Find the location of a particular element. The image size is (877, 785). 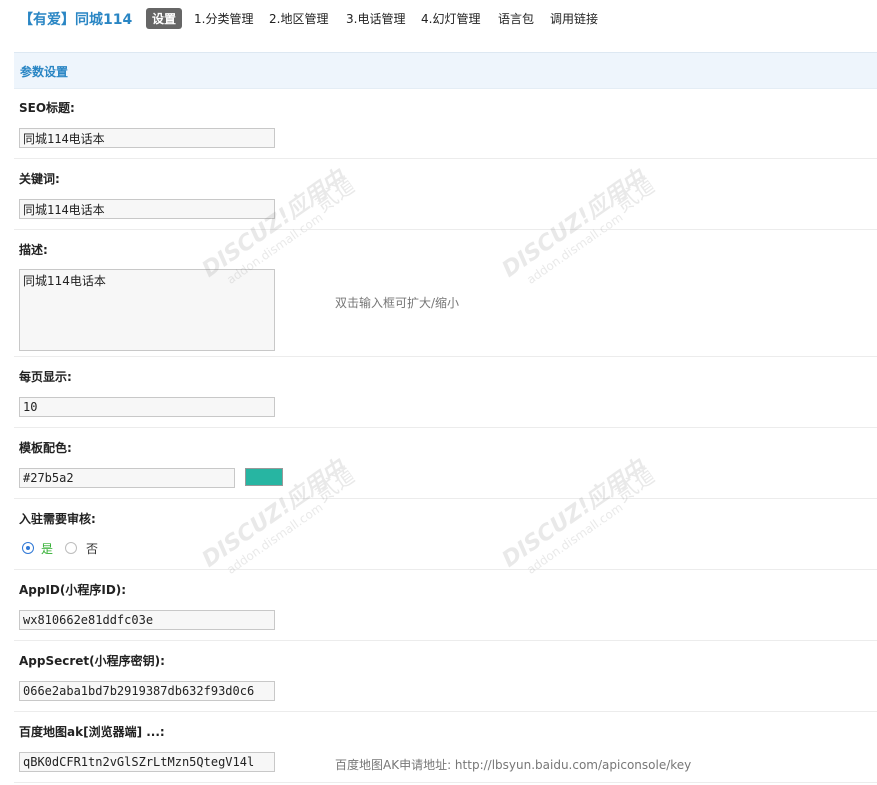

tab-language-pack: 语言包 is located at coordinates (516, 18).